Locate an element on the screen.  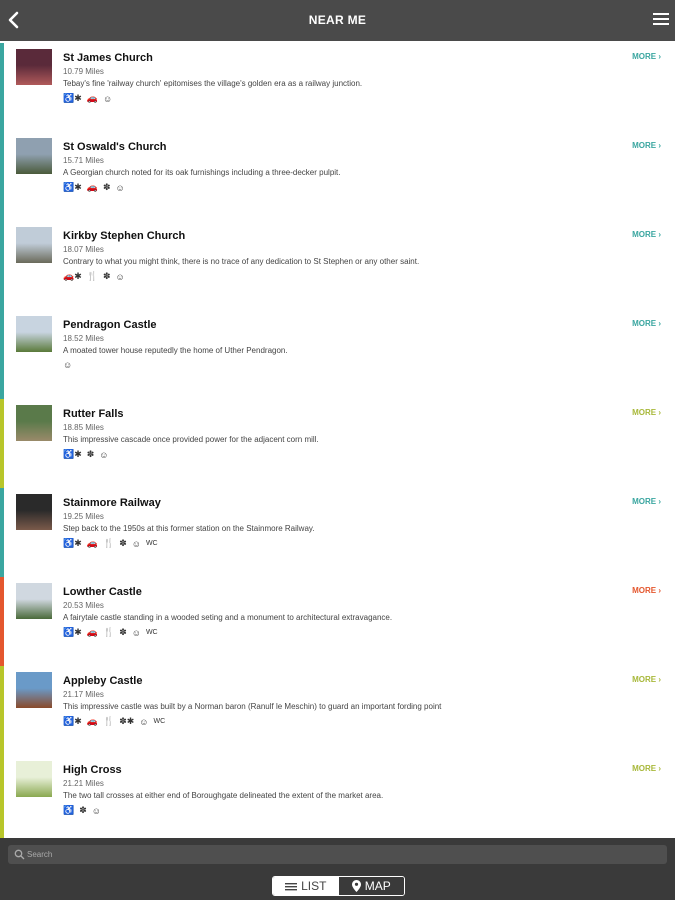
item-title: Appleby Castle is located at coordinates (102, 681).